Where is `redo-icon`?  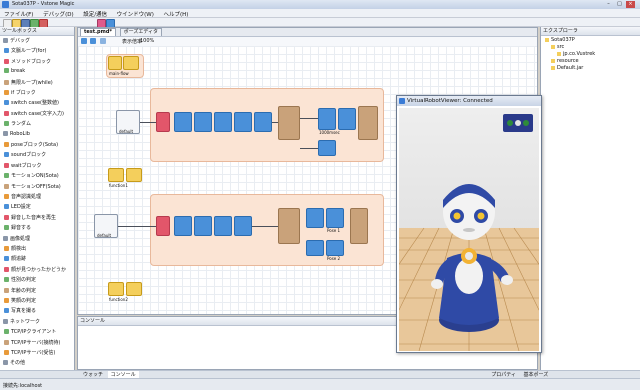
redo-icon is located at coordinates (93, 41).